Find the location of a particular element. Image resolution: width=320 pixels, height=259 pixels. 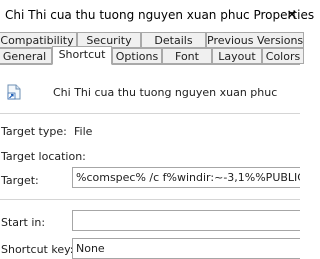

tab-font: Font is located at coordinates (187, 56).